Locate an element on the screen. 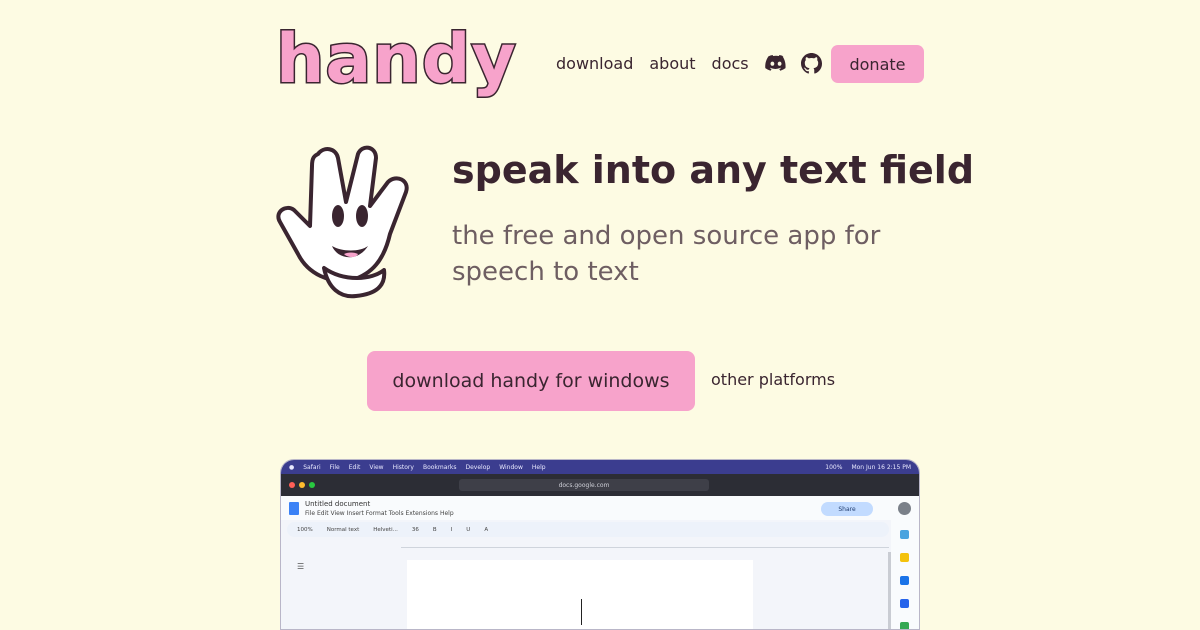 This screenshot has width=1200, height=630. github-icon is located at coordinates (812, 63).